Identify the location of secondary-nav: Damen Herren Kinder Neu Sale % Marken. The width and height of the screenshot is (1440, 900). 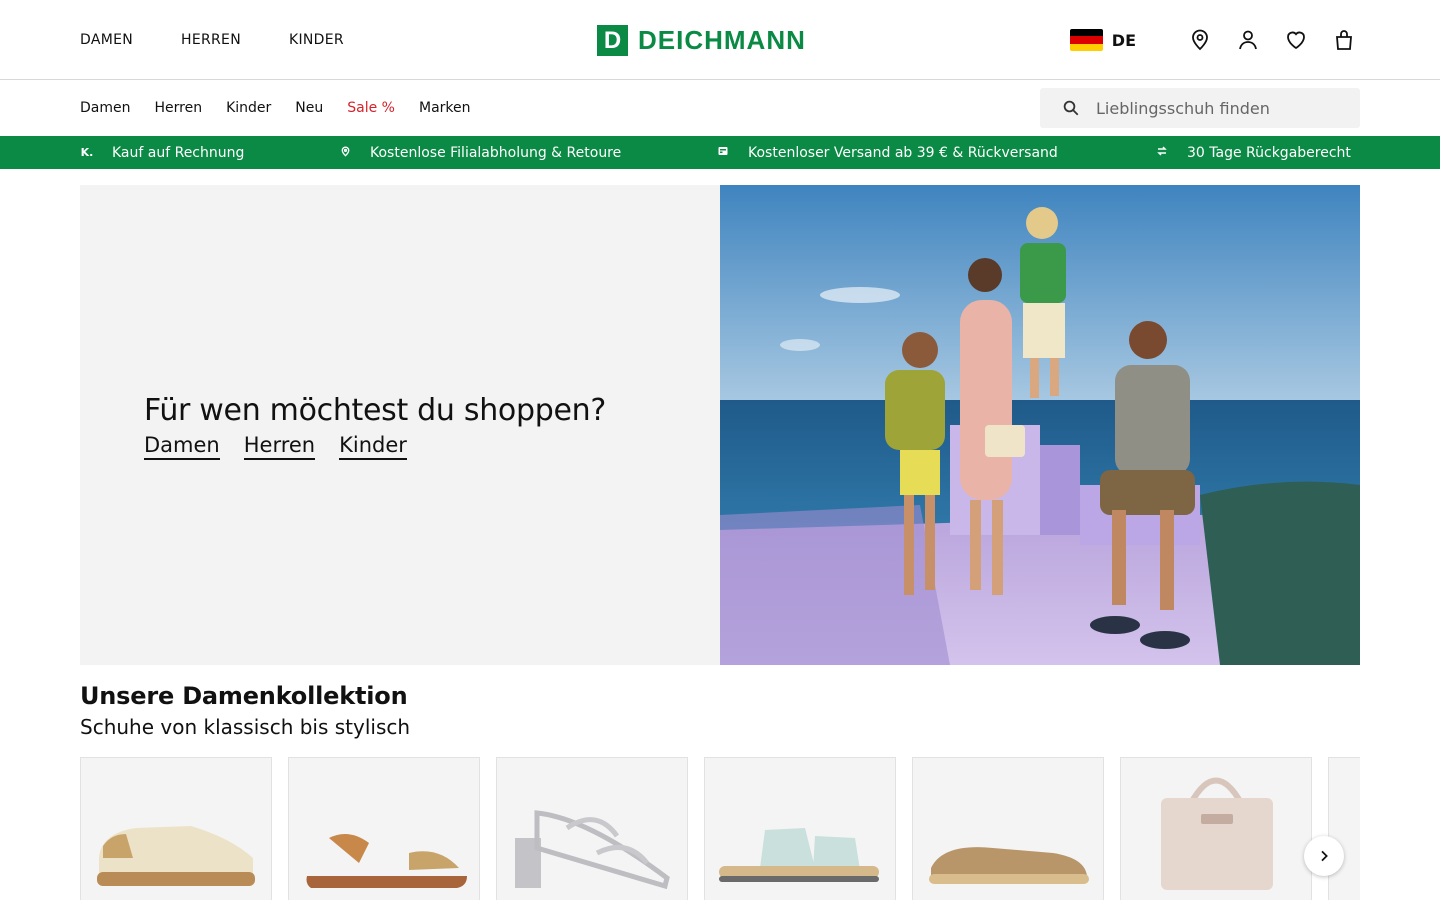
(287, 108).